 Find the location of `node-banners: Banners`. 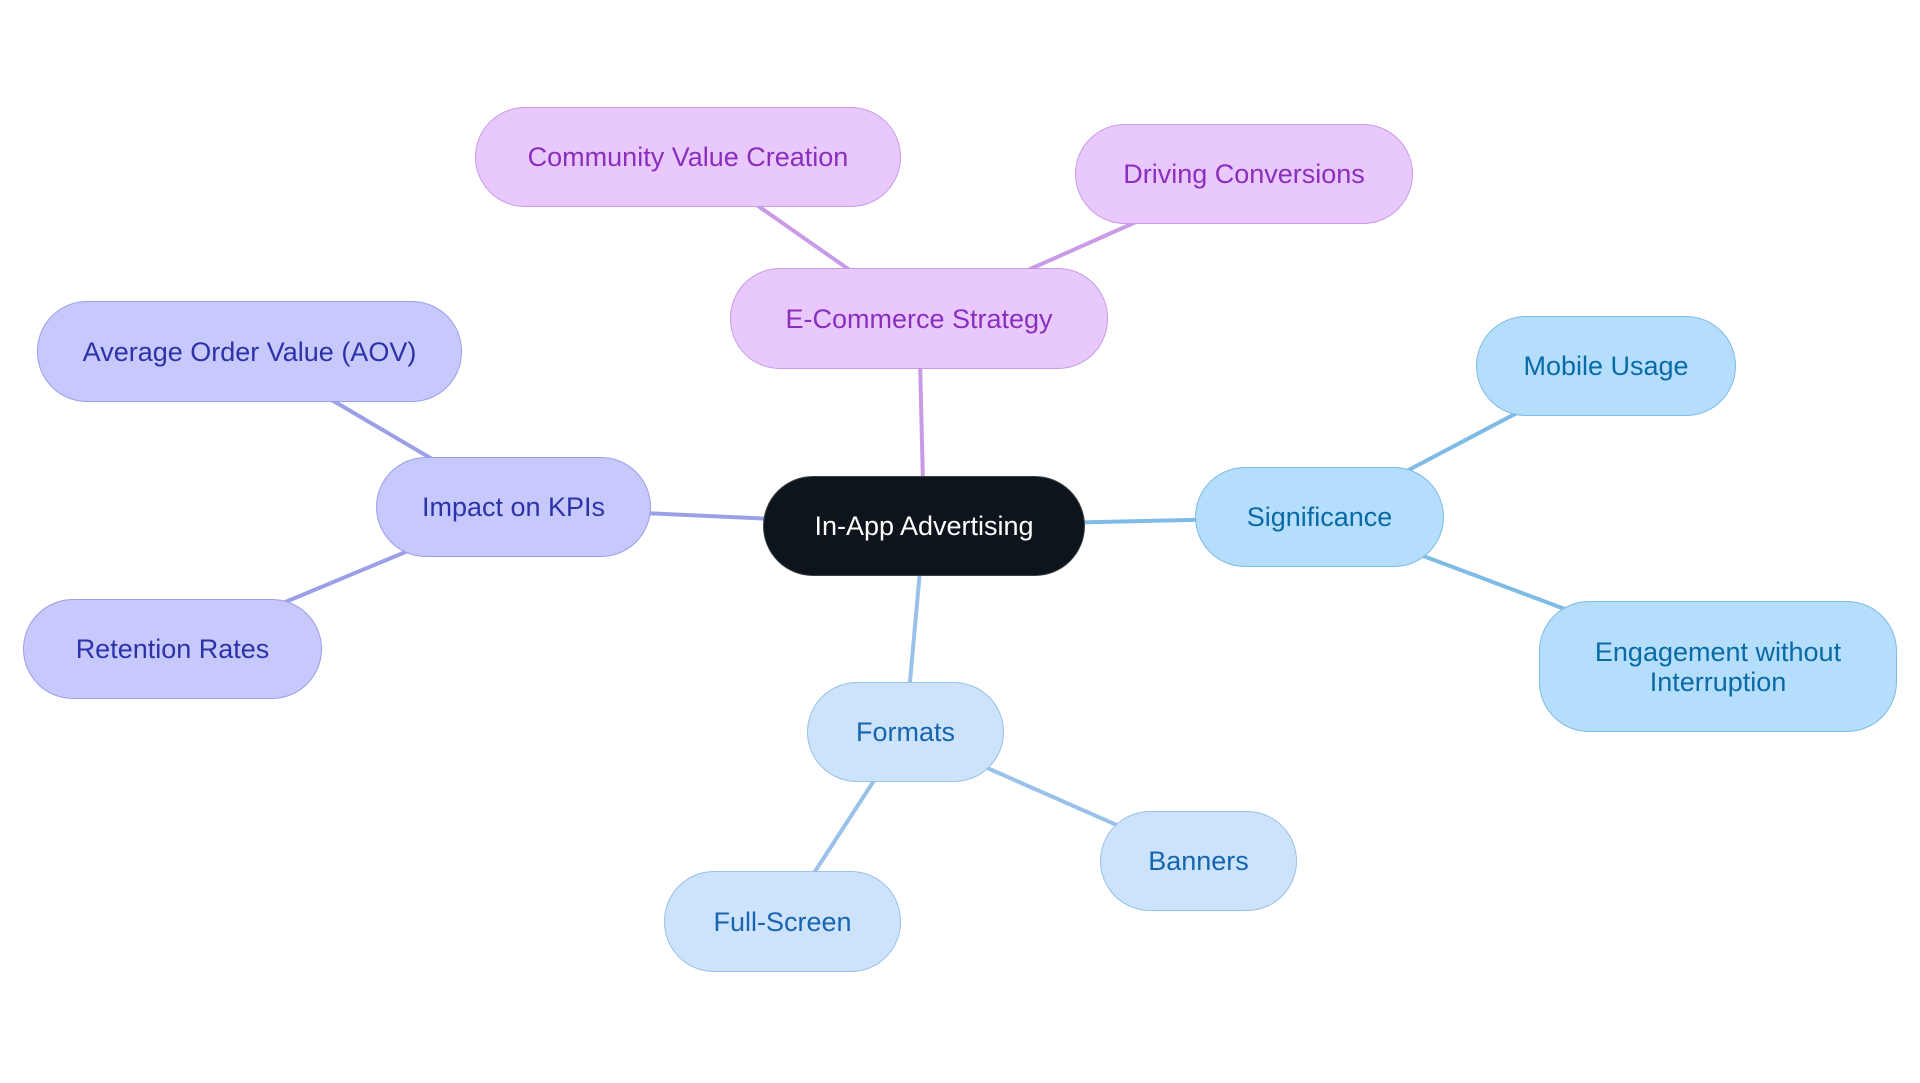

node-banners: Banners is located at coordinates (1198, 861).